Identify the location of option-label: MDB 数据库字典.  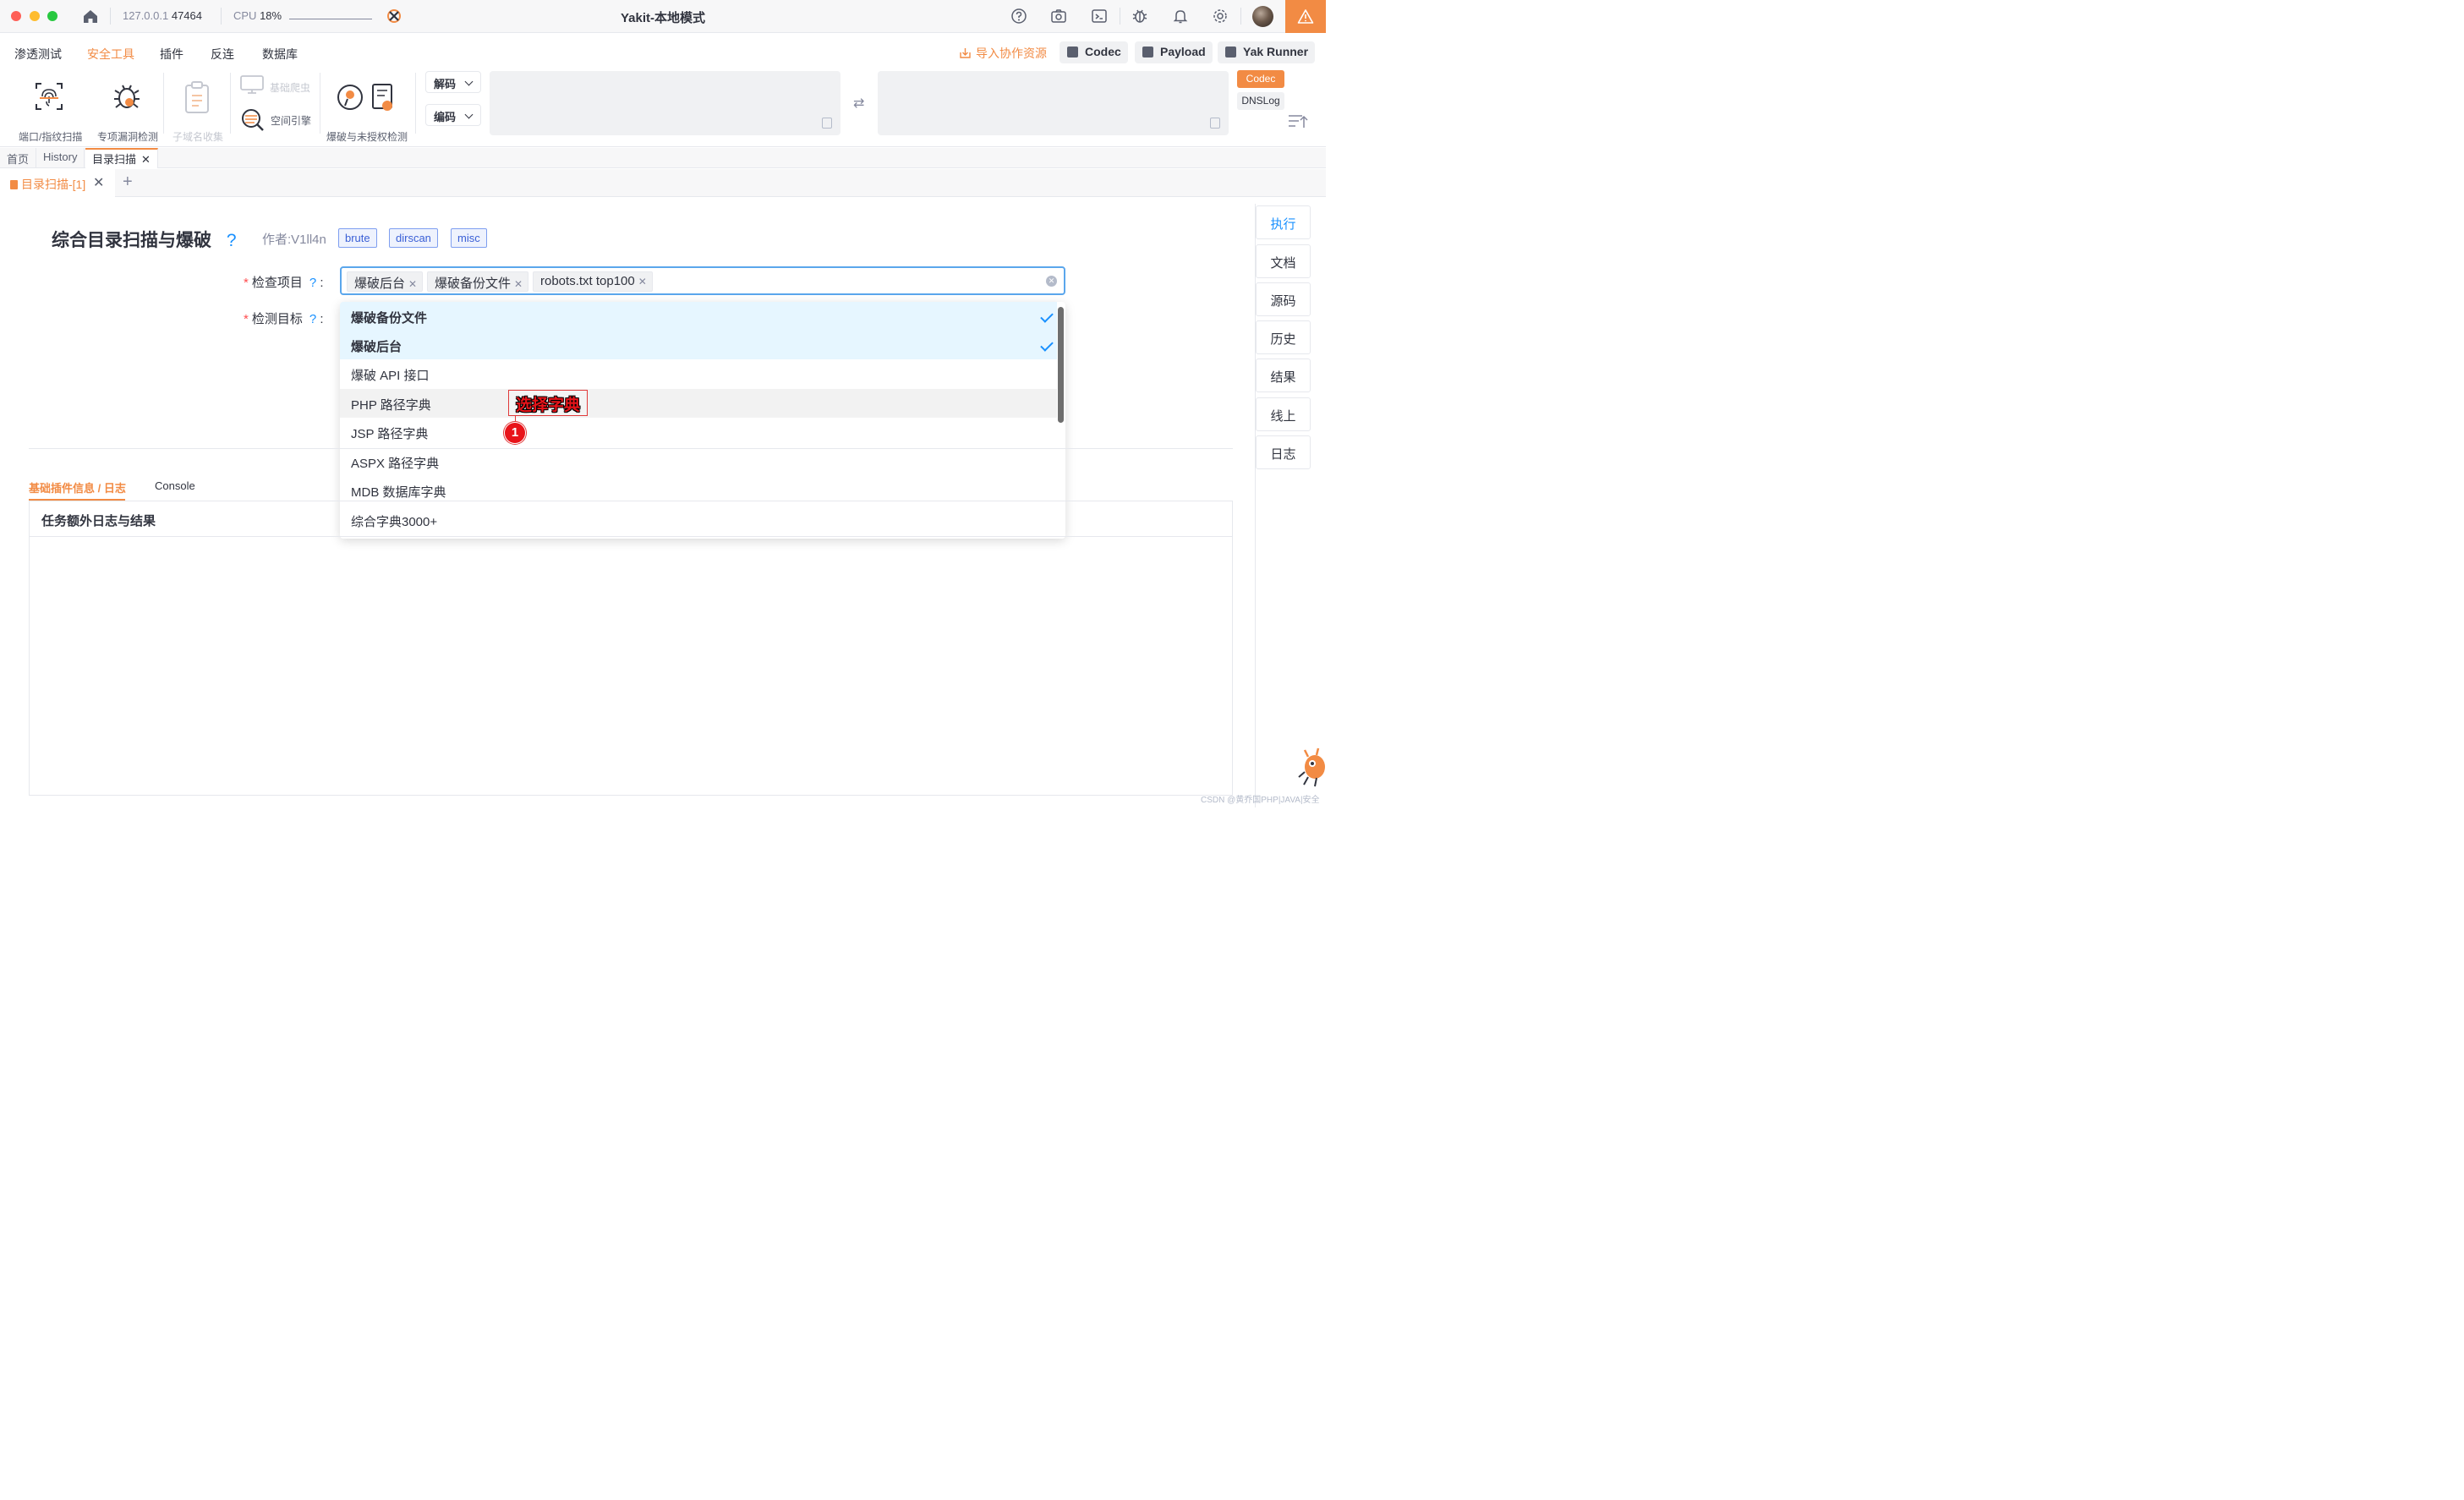
(398, 493).